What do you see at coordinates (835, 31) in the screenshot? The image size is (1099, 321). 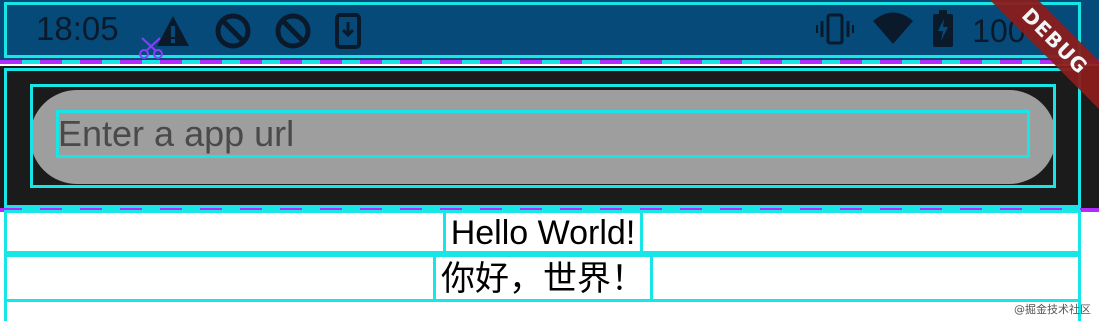 I see `vibrate-icon` at bounding box center [835, 31].